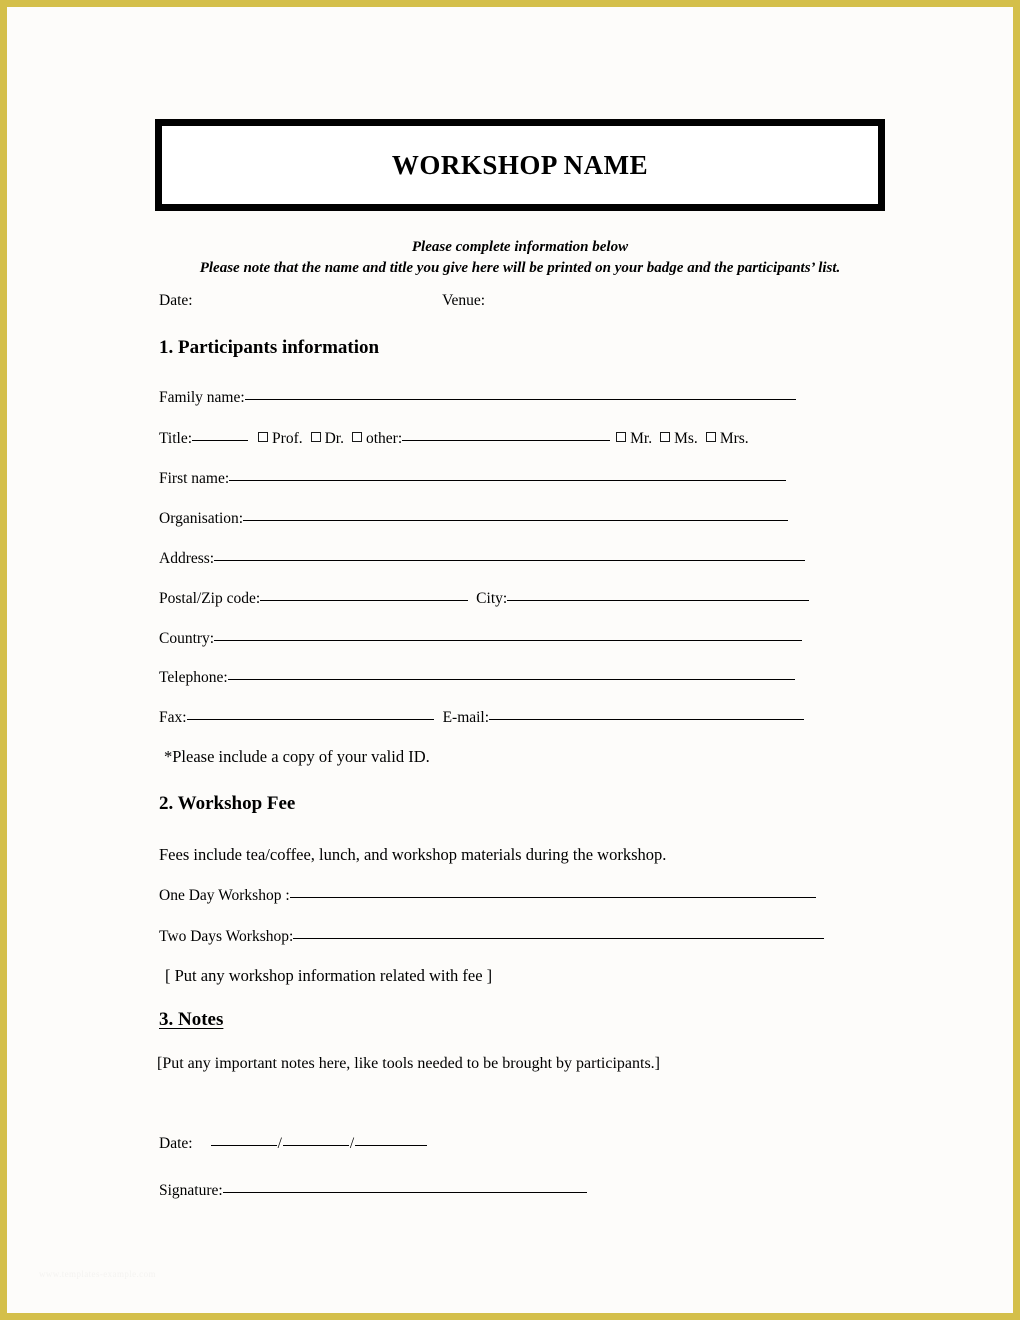 This screenshot has width=1020, height=1320. What do you see at coordinates (710, 437) in the screenshot?
I see `checkbox-mrs` at bounding box center [710, 437].